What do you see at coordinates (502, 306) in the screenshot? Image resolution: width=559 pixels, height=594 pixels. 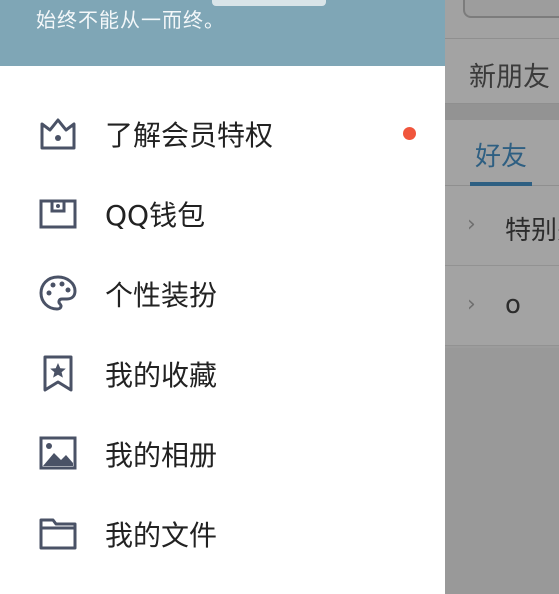 I see `group-row-o: › o` at bounding box center [502, 306].